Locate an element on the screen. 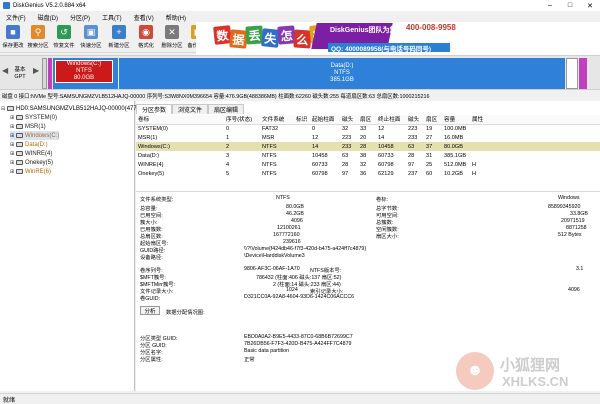  device-path-label: 设备路径: is located at coordinates (151, 258).